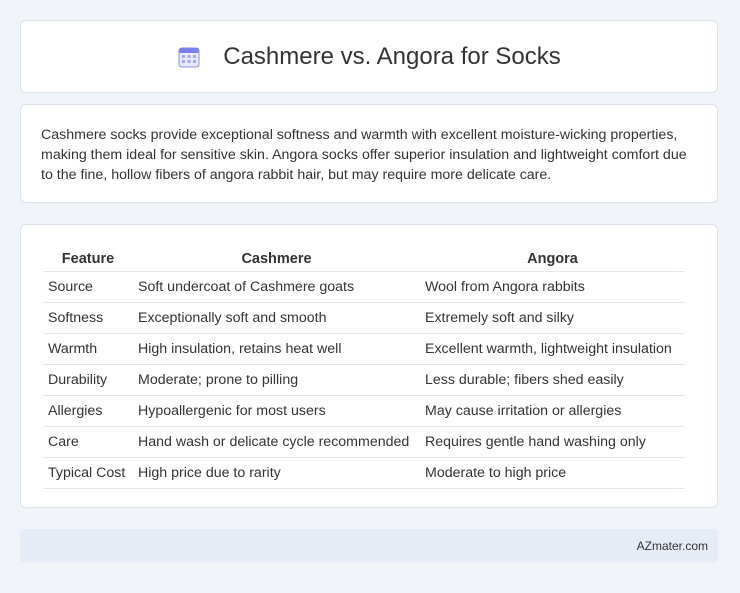 The image size is (740, 593). I want to click on cashmere-cell: Hypoallergenic for most users, so click(276, 411).